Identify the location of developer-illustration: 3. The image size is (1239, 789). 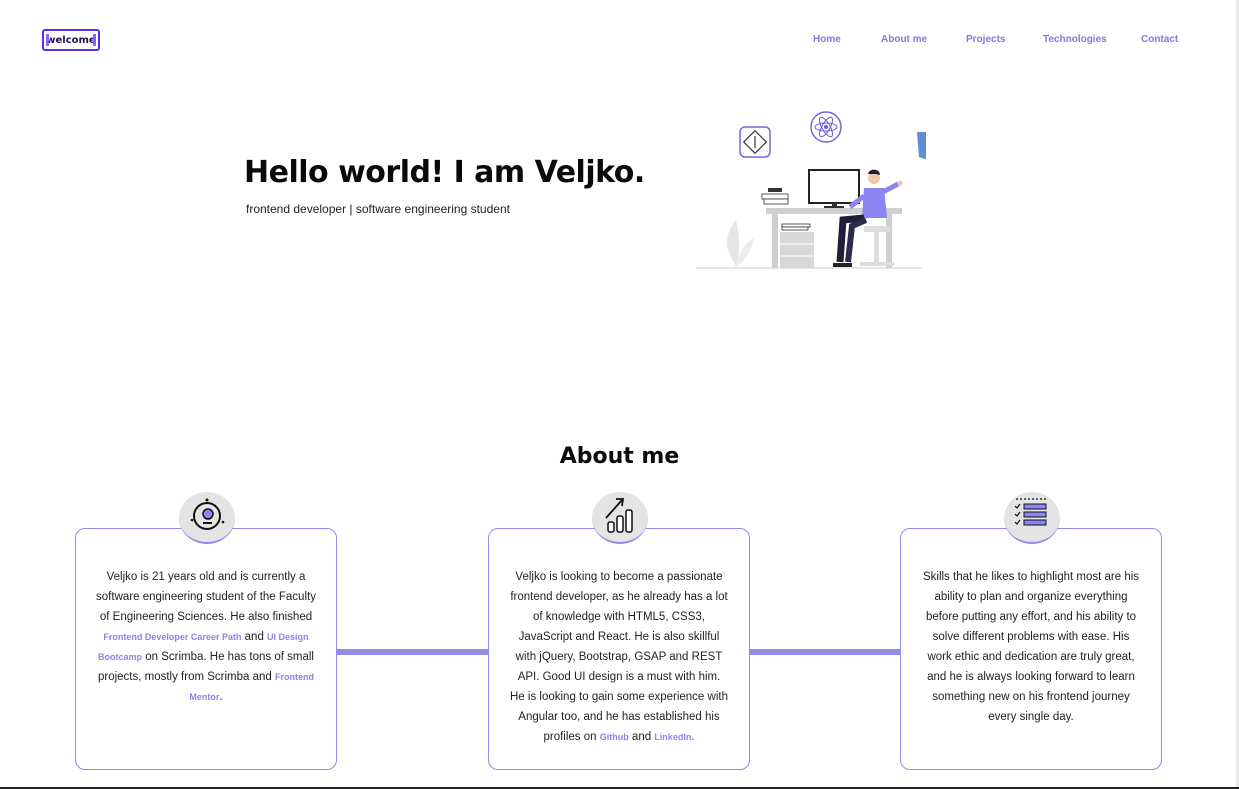
(820, 190).